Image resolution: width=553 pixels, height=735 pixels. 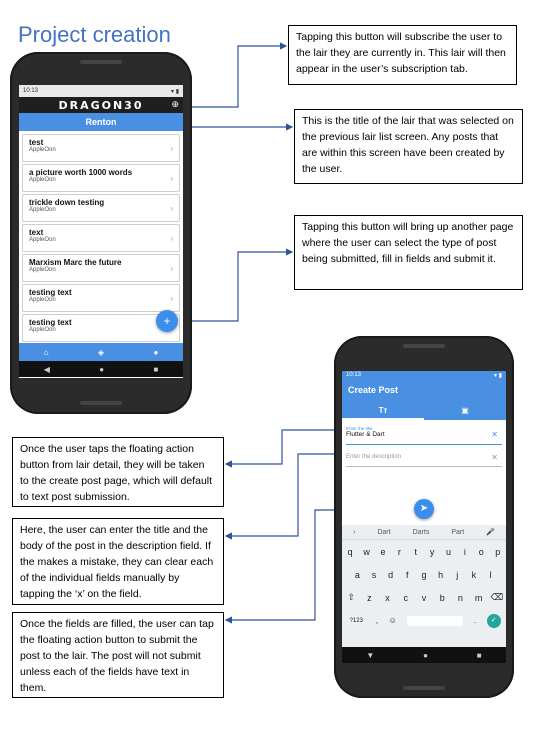 I want to click on add-post-fab: +, so click(x=167, y=321).